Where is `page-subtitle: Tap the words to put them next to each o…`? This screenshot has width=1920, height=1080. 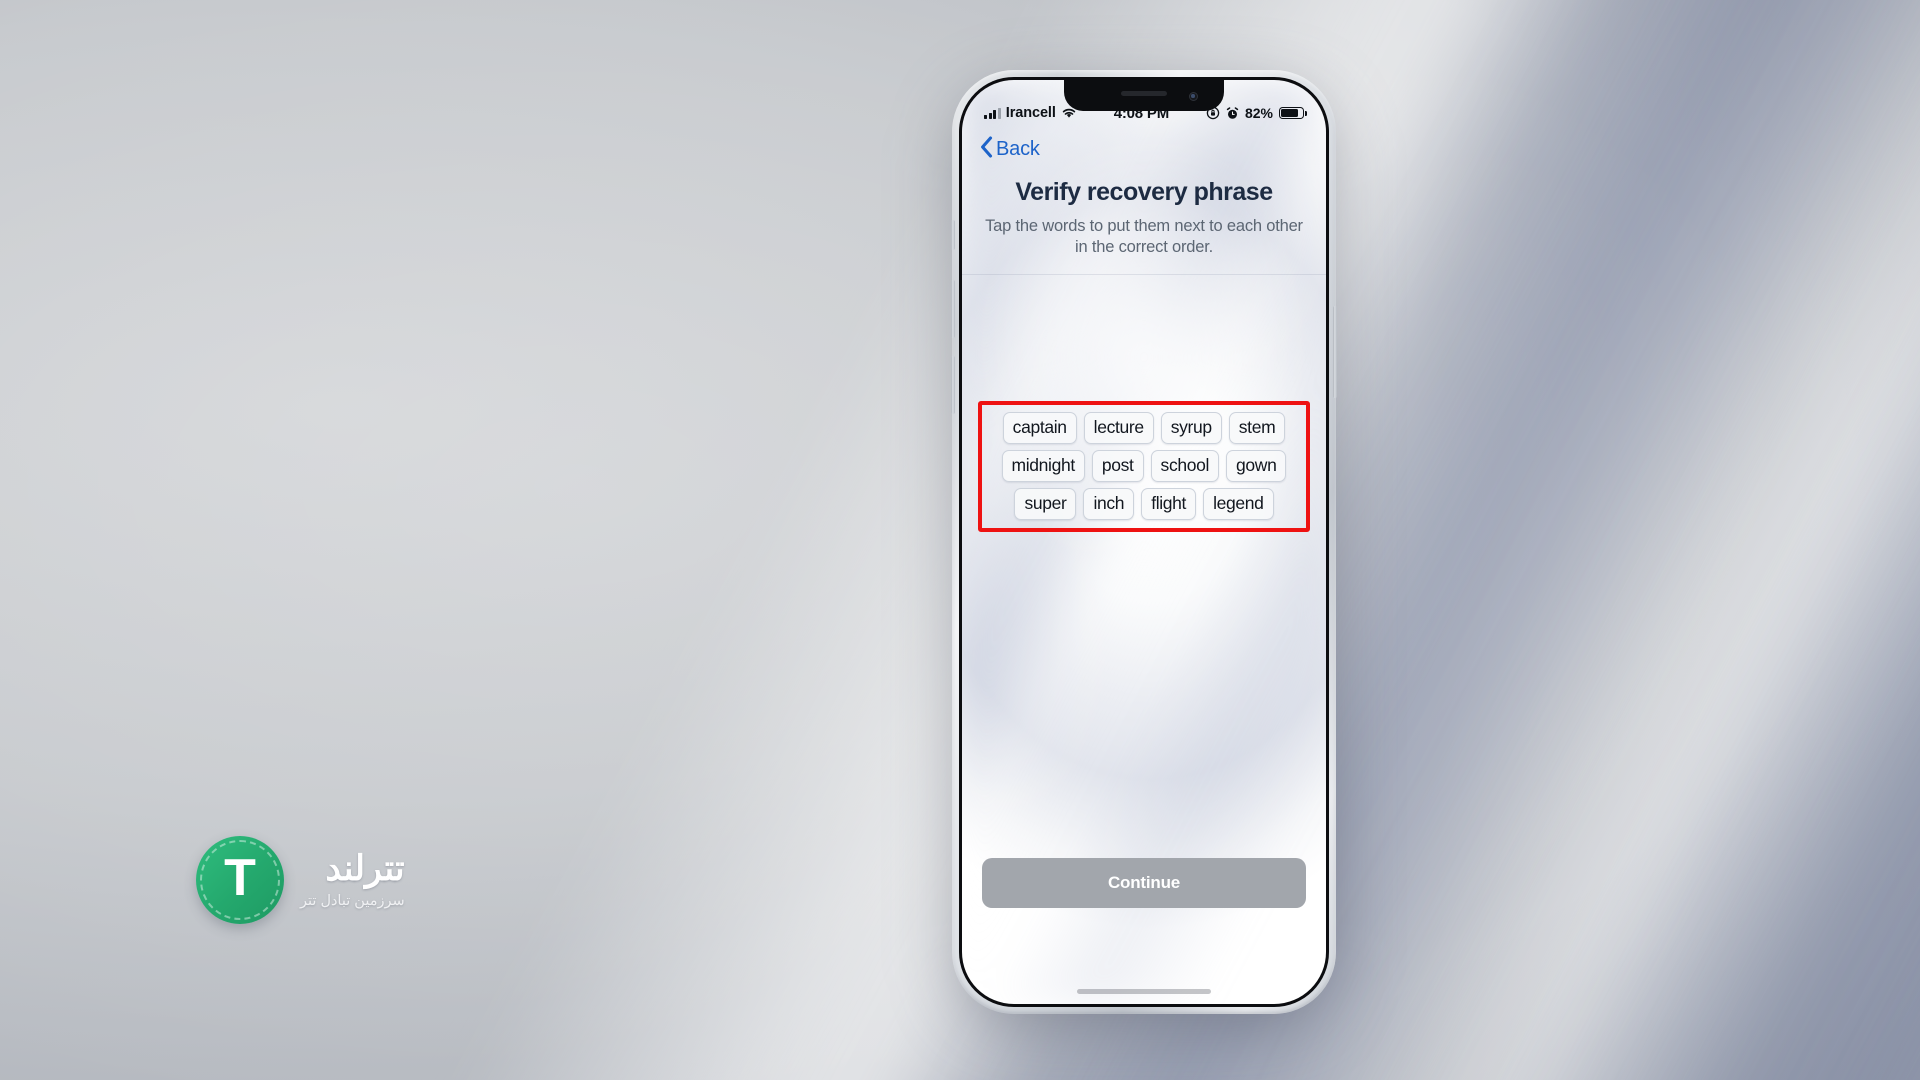
page-subtitle: Tap the words to put them next to each o… is located at coordinates (1144, 237).